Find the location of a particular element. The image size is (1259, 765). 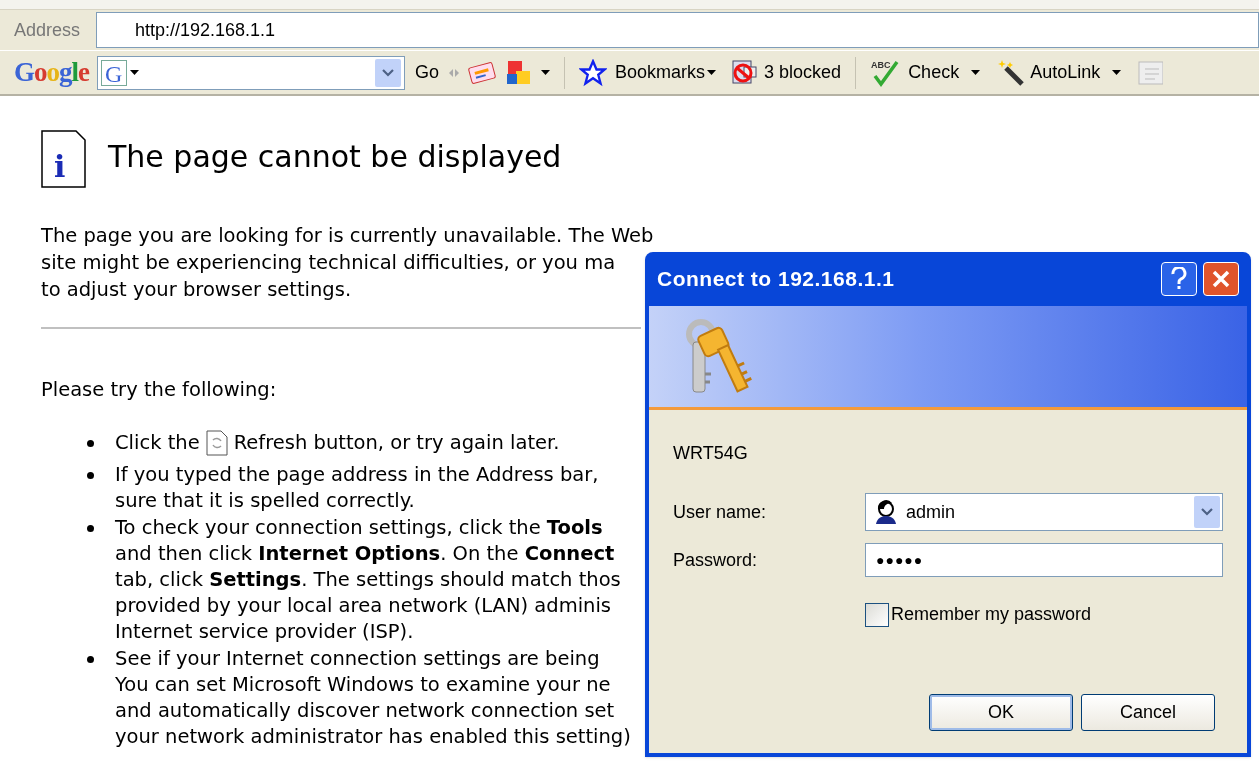

help-button is located at coordinates (1179, 279).